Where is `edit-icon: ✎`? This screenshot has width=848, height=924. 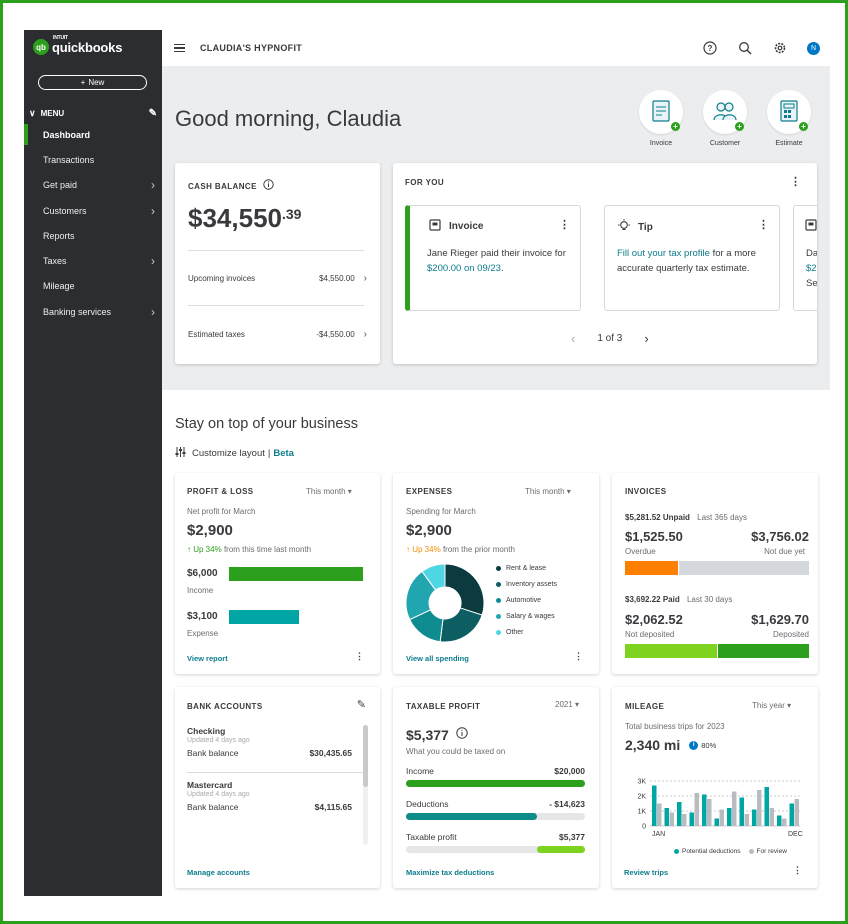
edit-icon: ✎ is located at coordinates (361, 704).